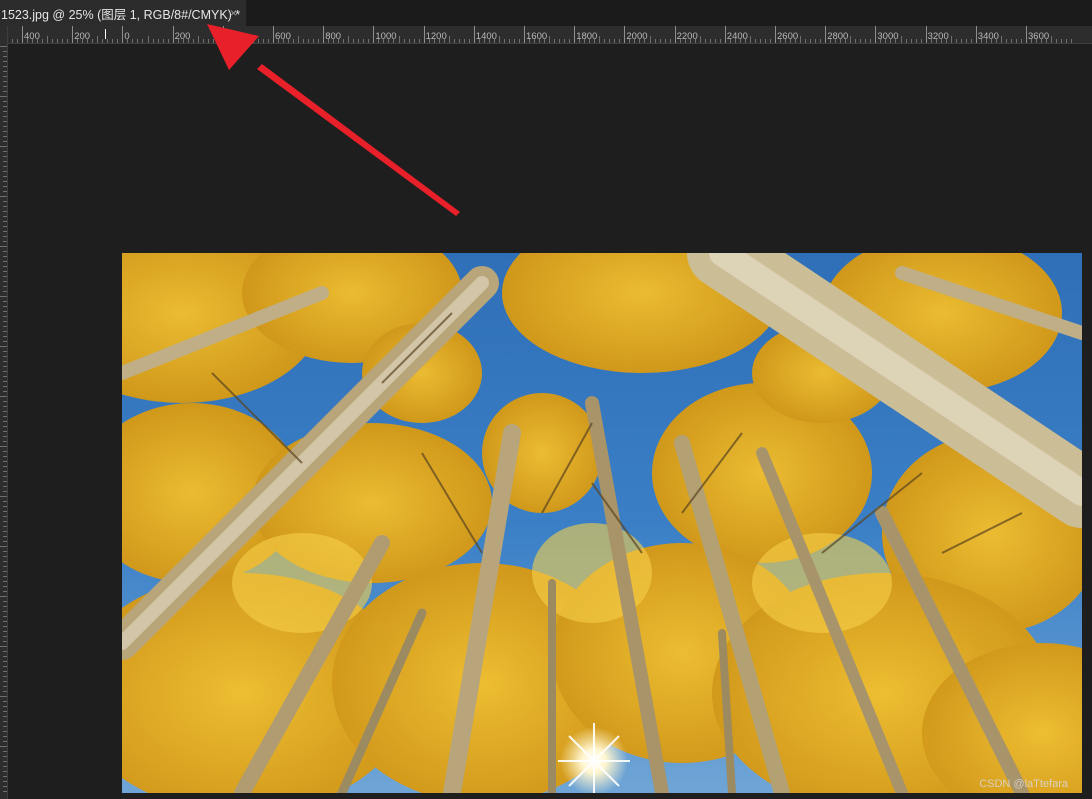 Image resolution: width=1092 pixels, height=799 pixels. I want to click on document-tab: 1523.jpg @ 25% (图层 1, RGB/8#/CMYK) * ×, so click(123, 13).